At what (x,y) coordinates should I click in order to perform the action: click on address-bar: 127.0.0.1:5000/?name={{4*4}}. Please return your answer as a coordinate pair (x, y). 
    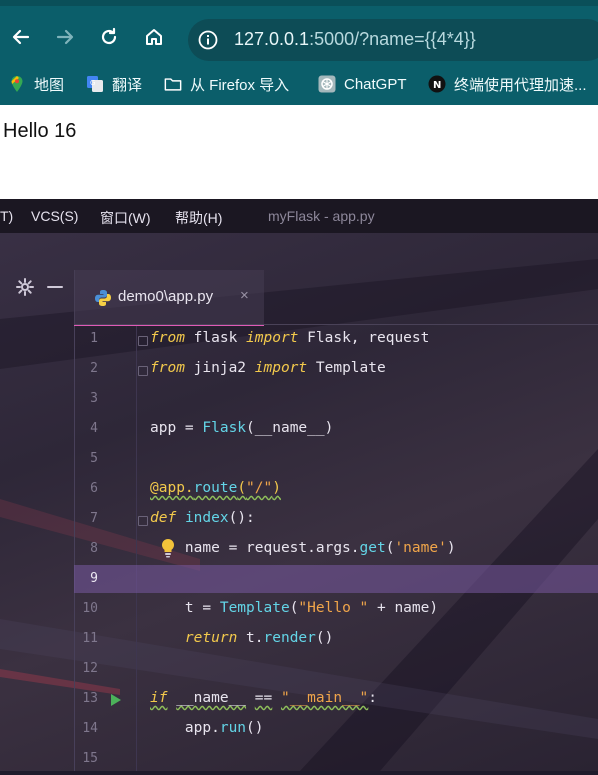
    Looking at the image, I should click on (393, 40).